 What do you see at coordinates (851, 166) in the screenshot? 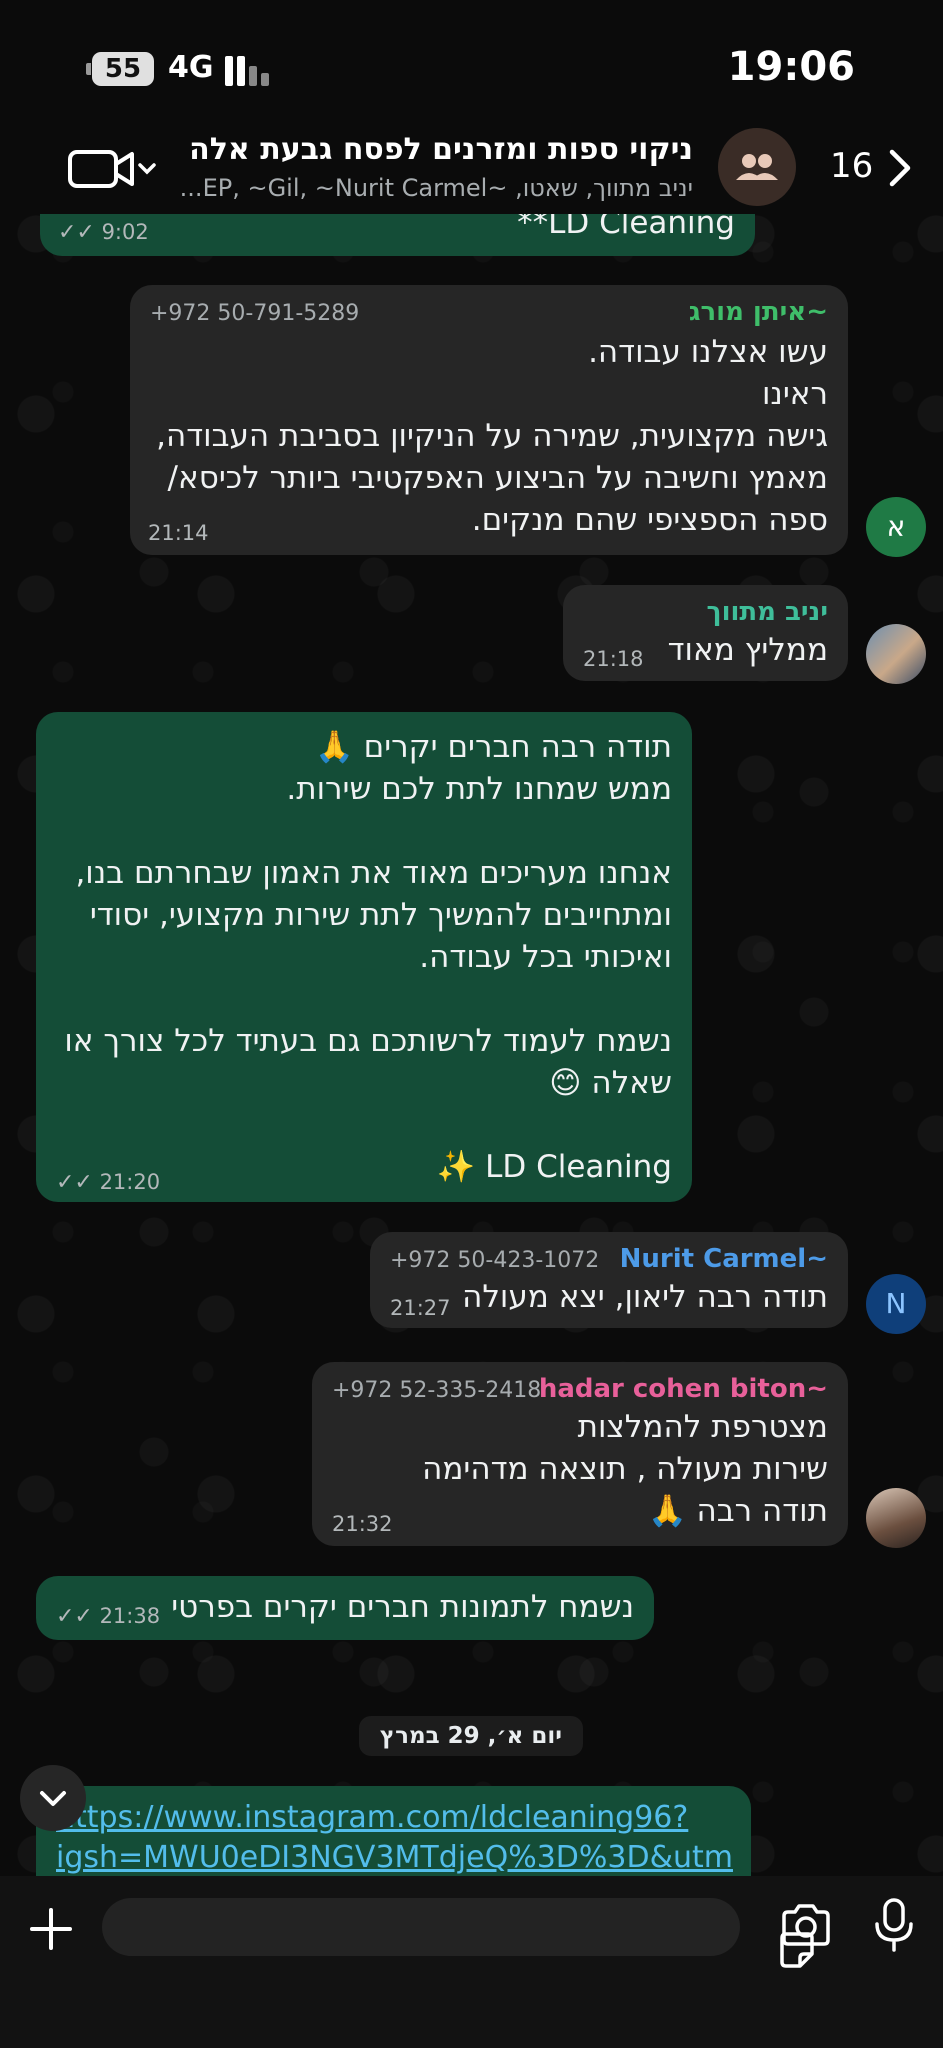
I see `unread-count: 16` at bounding box center [851, 166].